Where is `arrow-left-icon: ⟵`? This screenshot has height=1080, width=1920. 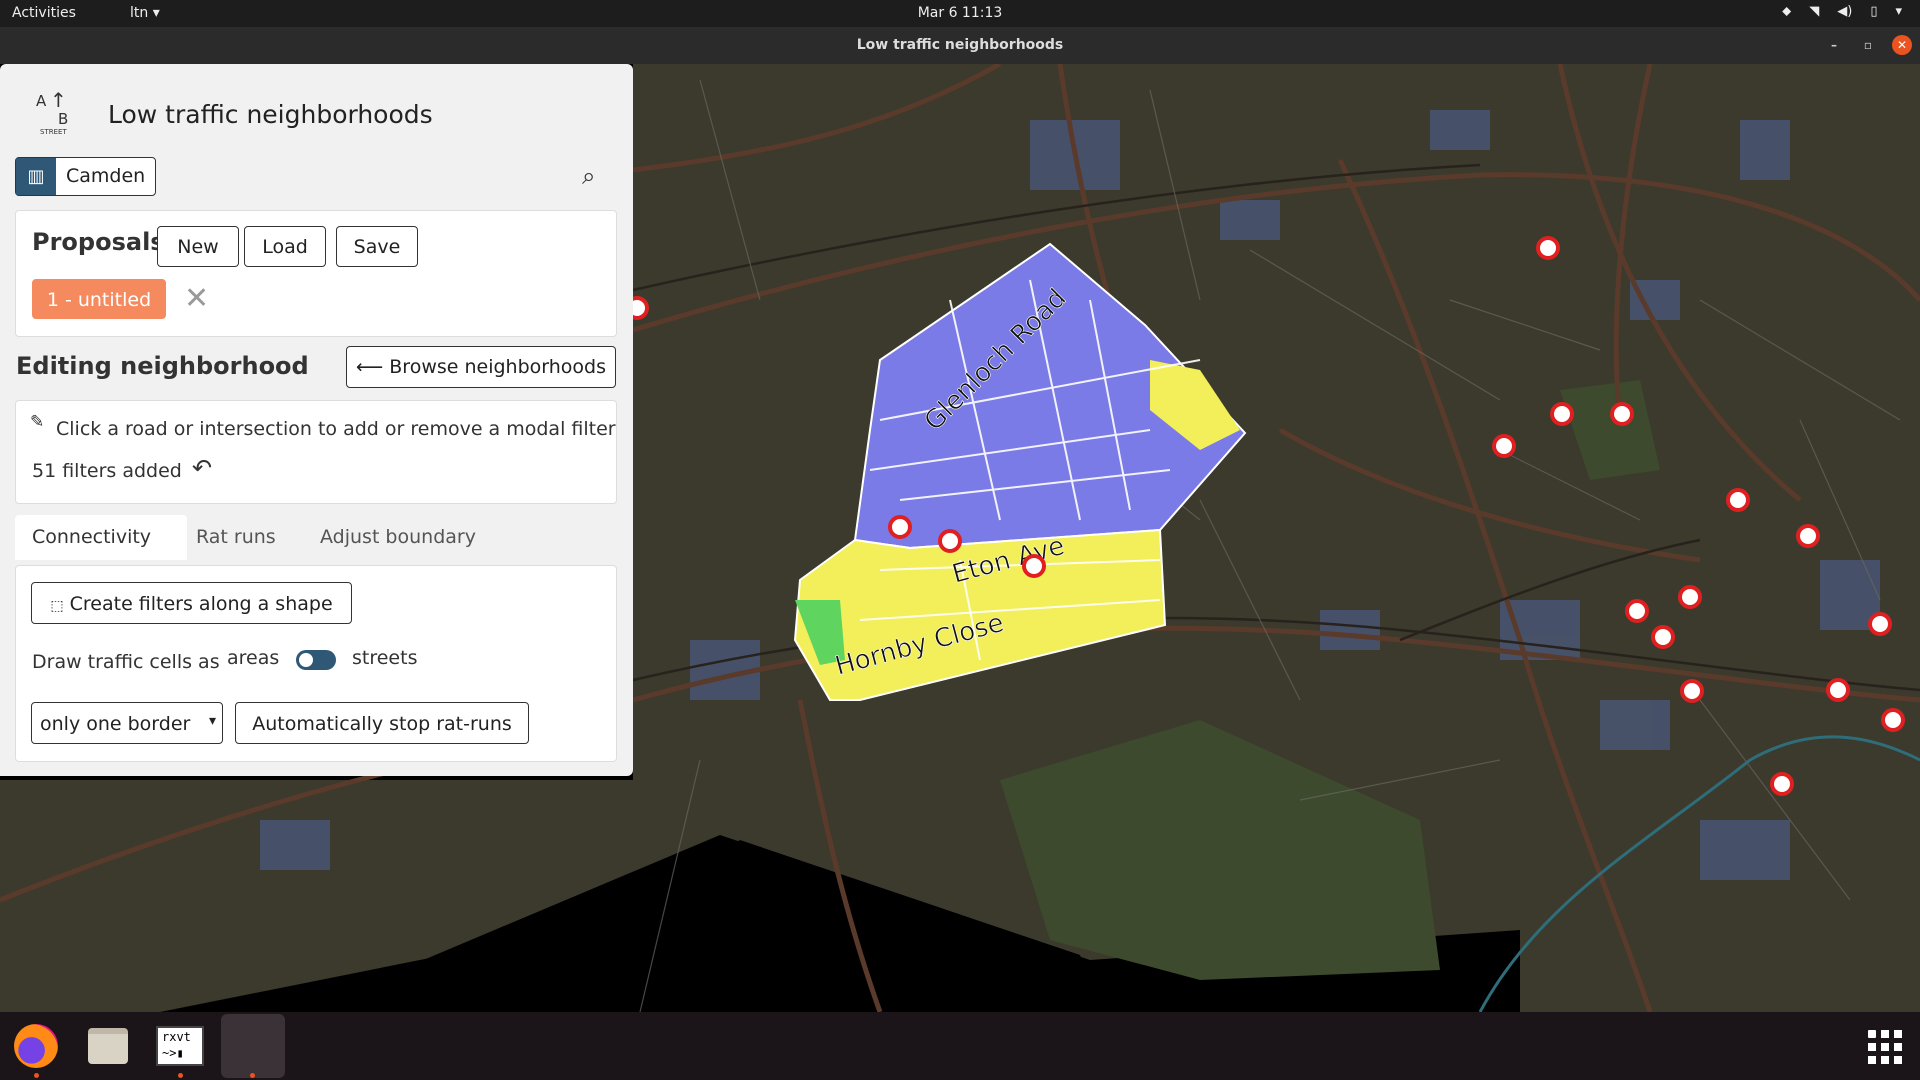
arrow-left-icon: ⟵ is located at coordinates (369, 367).